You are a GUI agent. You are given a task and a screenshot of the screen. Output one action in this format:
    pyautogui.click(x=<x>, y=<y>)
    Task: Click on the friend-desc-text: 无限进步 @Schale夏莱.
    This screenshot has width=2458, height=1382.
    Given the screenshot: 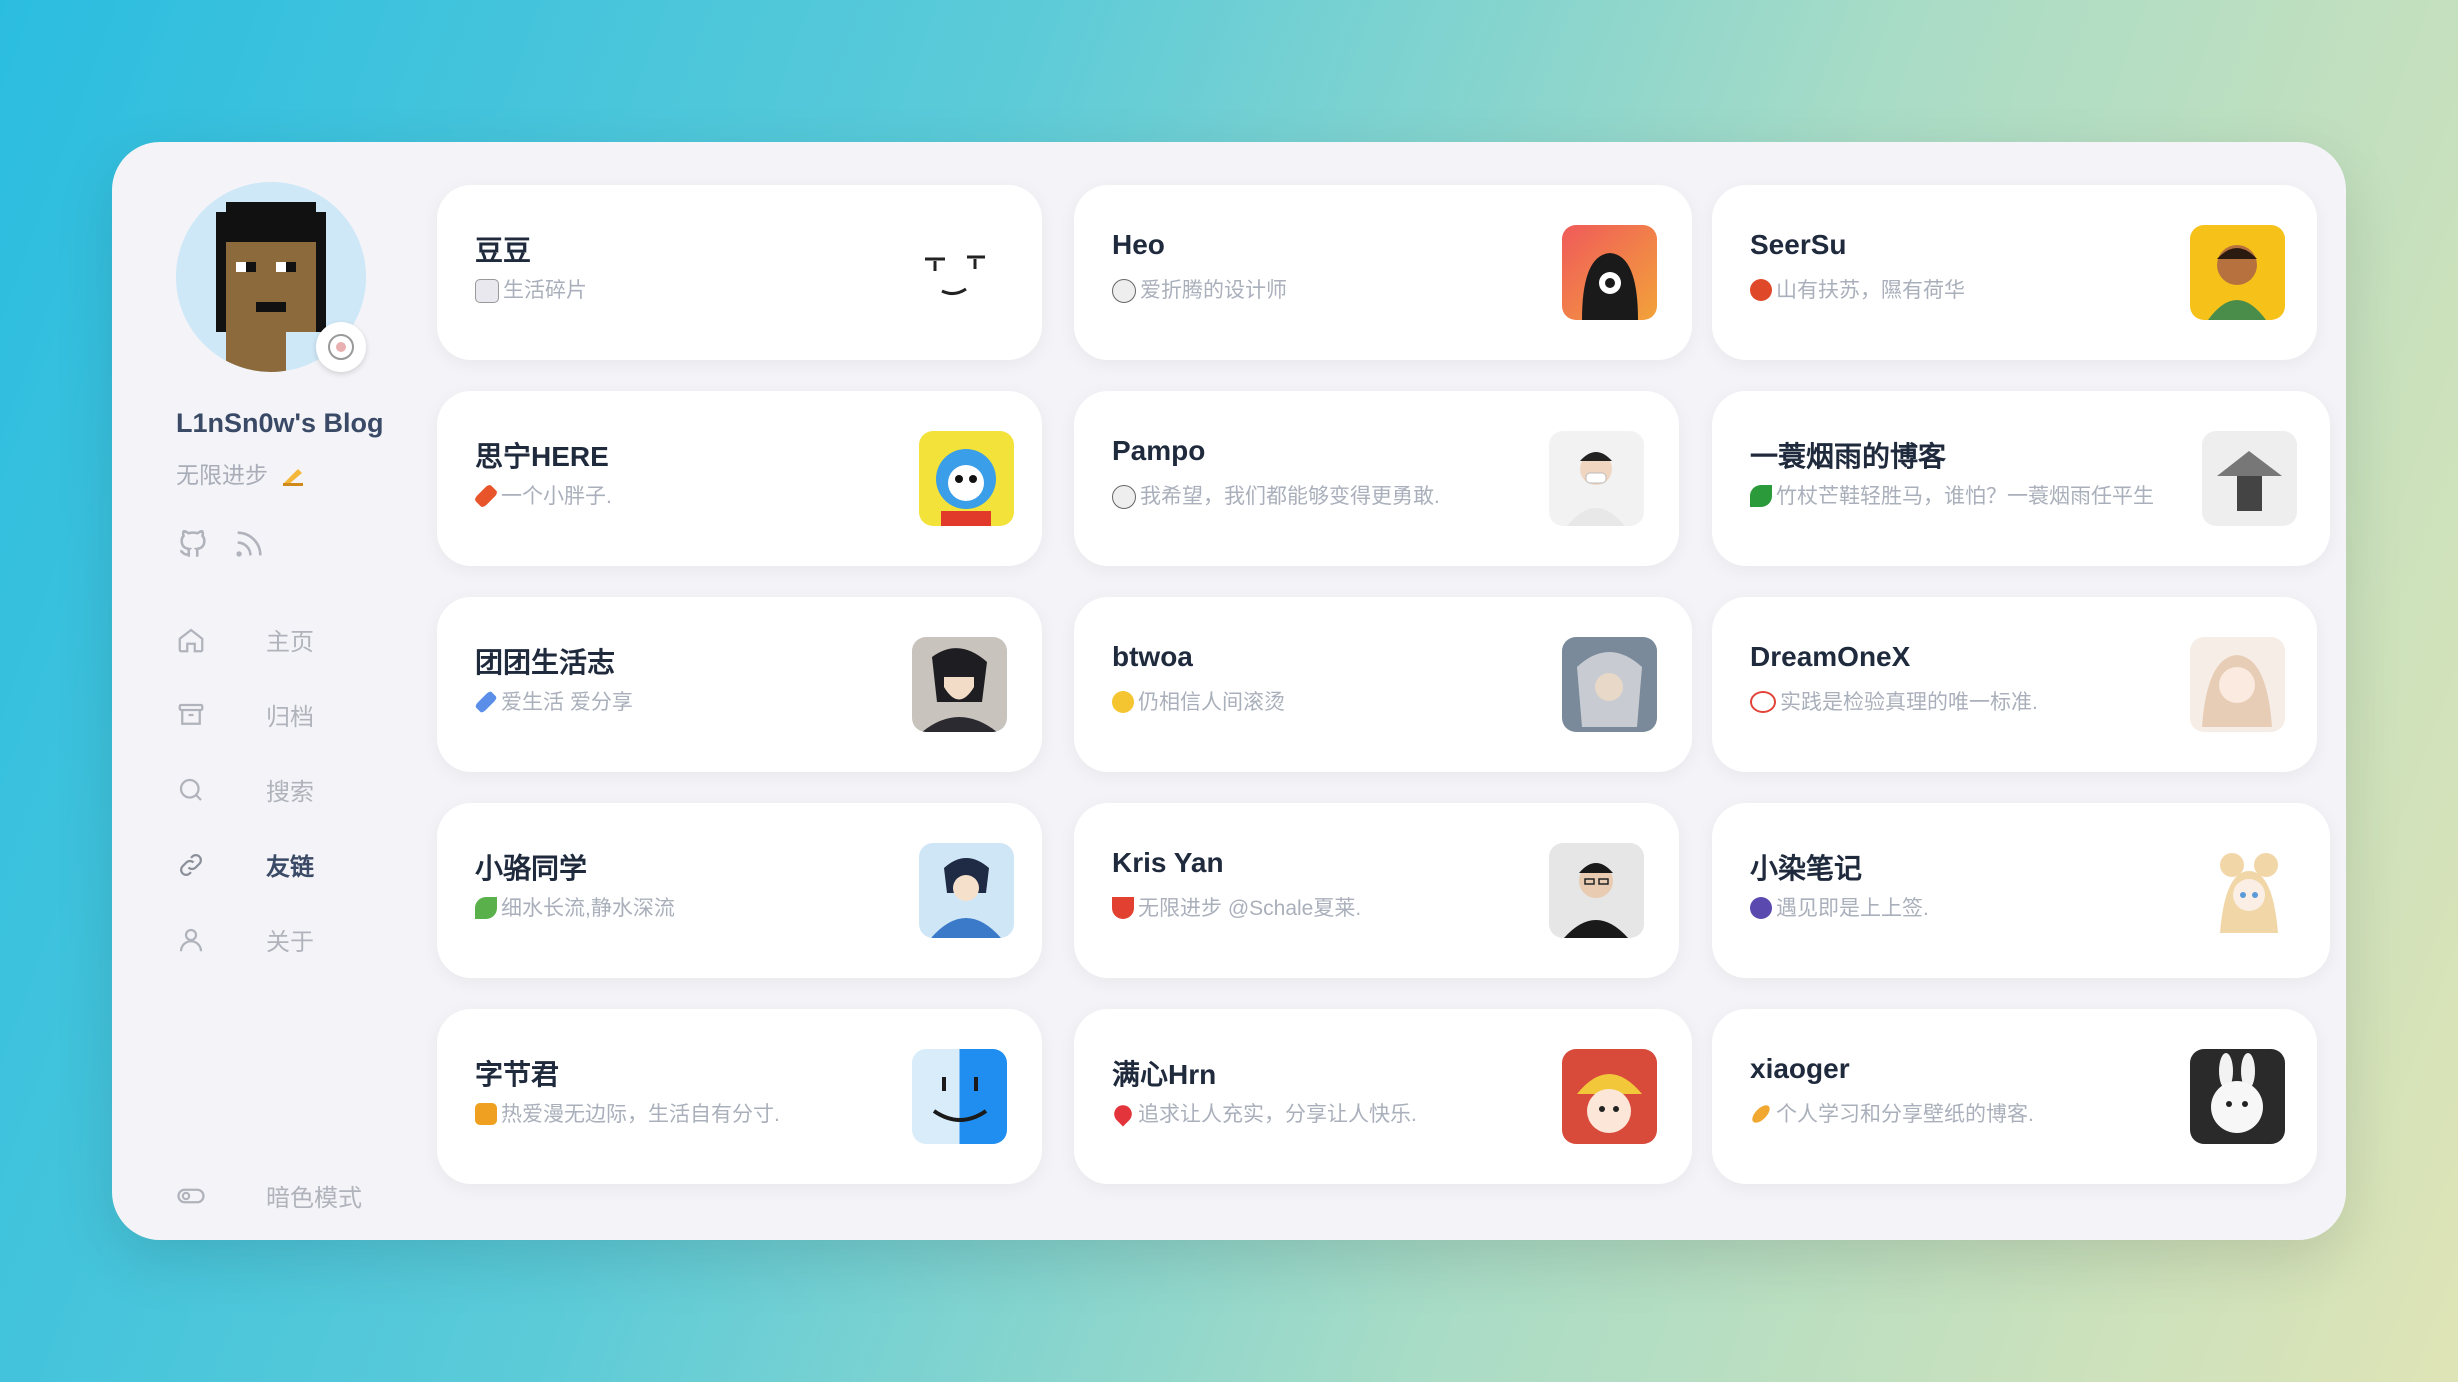 What is the action you would take?
    pyautogui.click(x=1250, y=908)
    